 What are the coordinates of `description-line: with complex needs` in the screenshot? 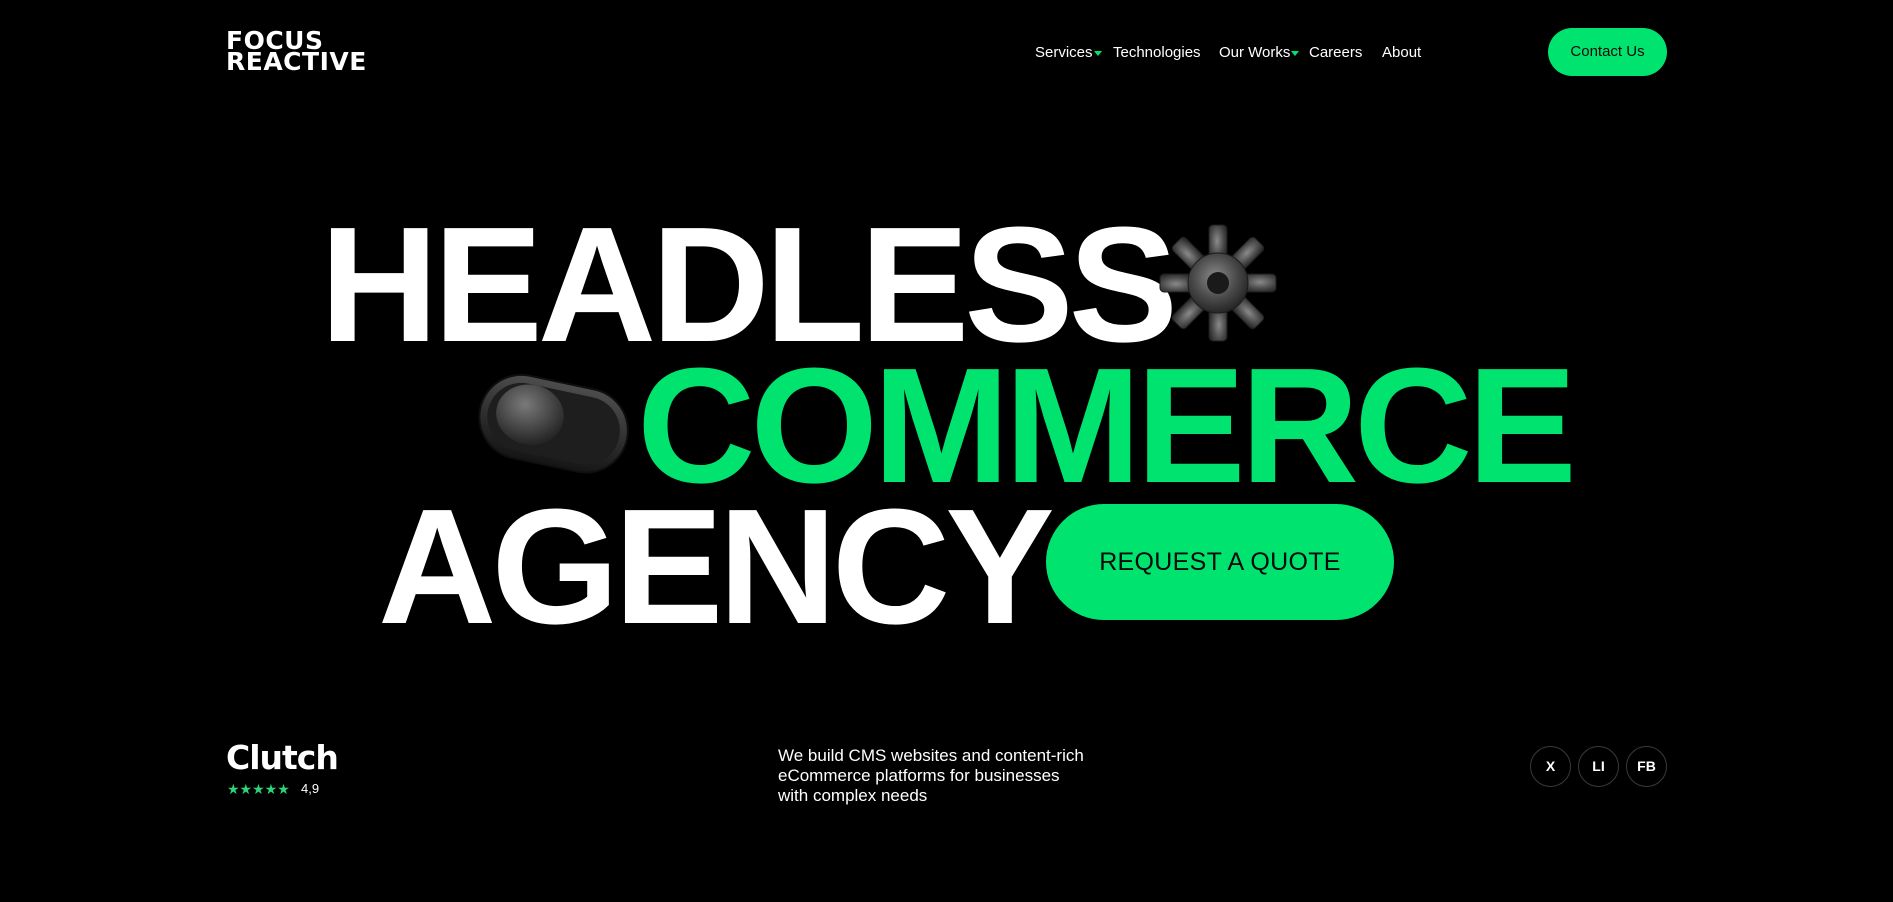 It's located at (853, 795).